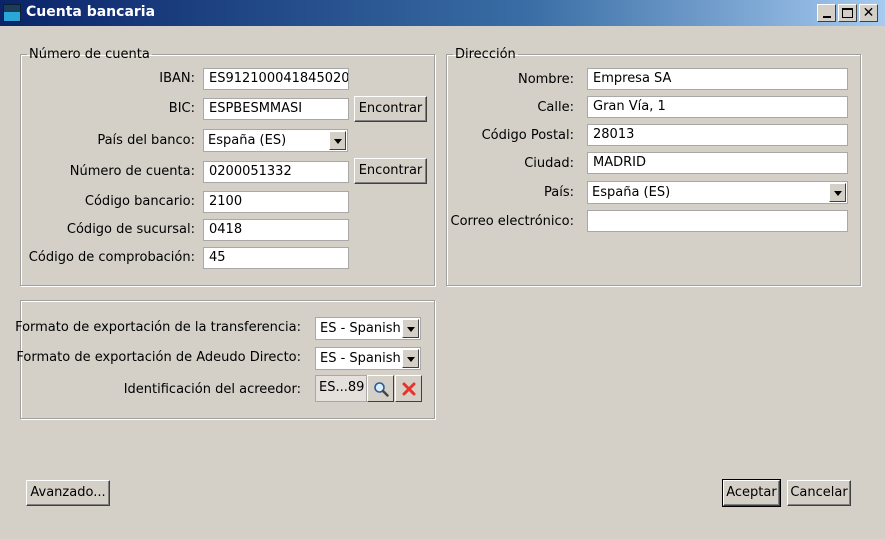  What do you see at coordinates (631, 192) in the screenshot?
I see `country-value: España (ES)` at bounding box center [631, 192].